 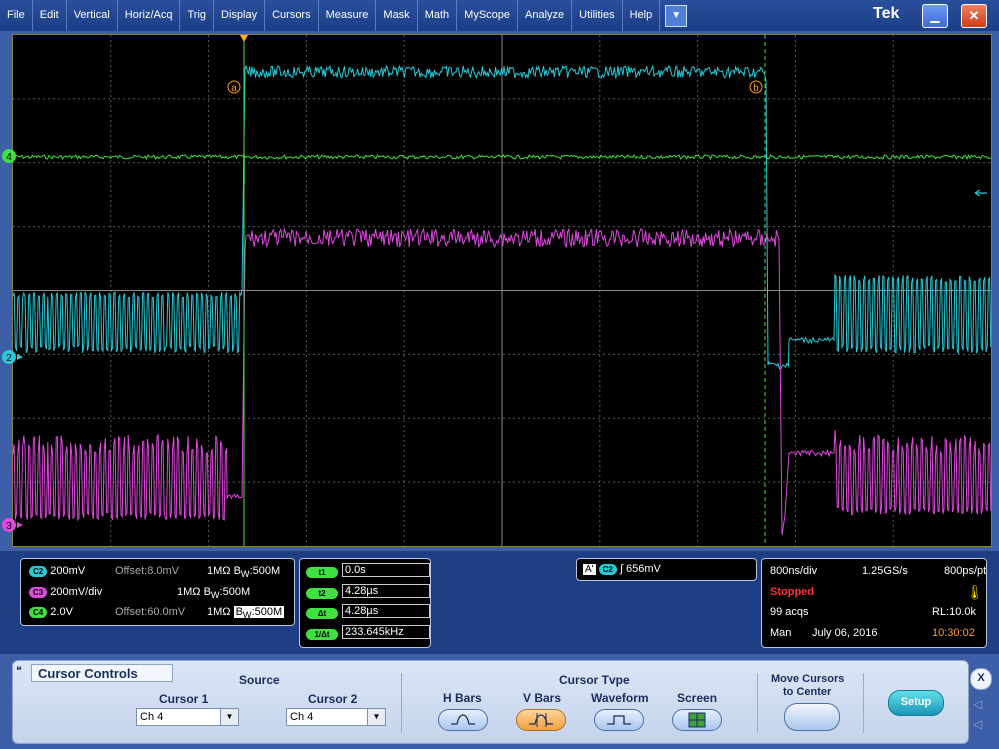 I want to click on menu-trig: Trig, so click(x=197, y=15).